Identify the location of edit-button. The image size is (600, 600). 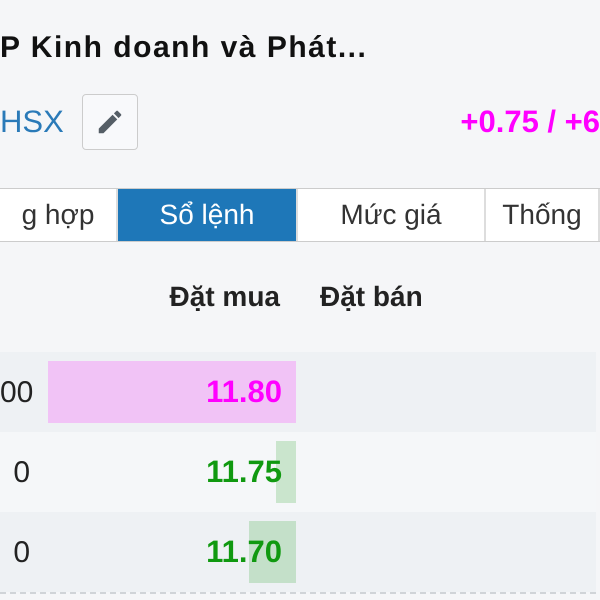
(110, 122).